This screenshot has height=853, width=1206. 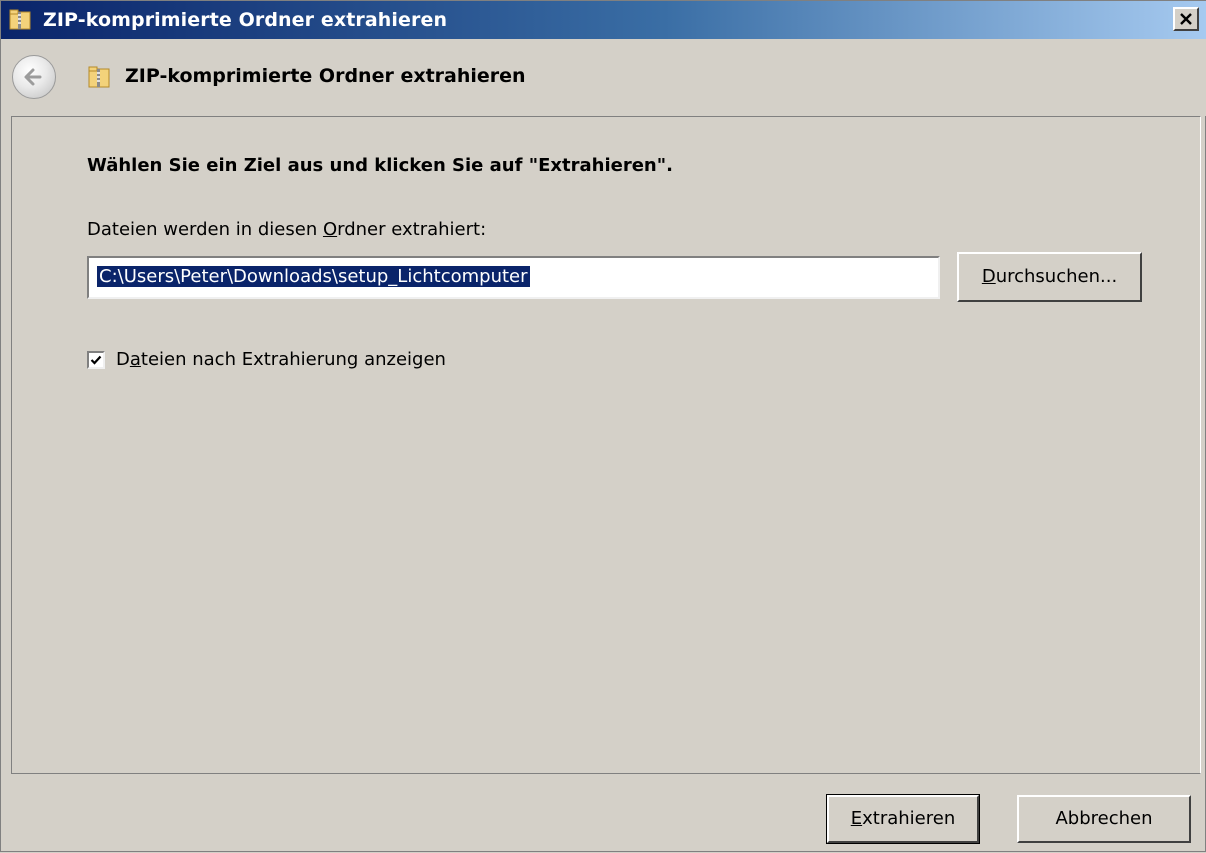 What do you see at coordinates (205, 229) in the screenshot?
I see `destination-label-prefix: Dateien werden in diesen` at bounding box center [205, 229].